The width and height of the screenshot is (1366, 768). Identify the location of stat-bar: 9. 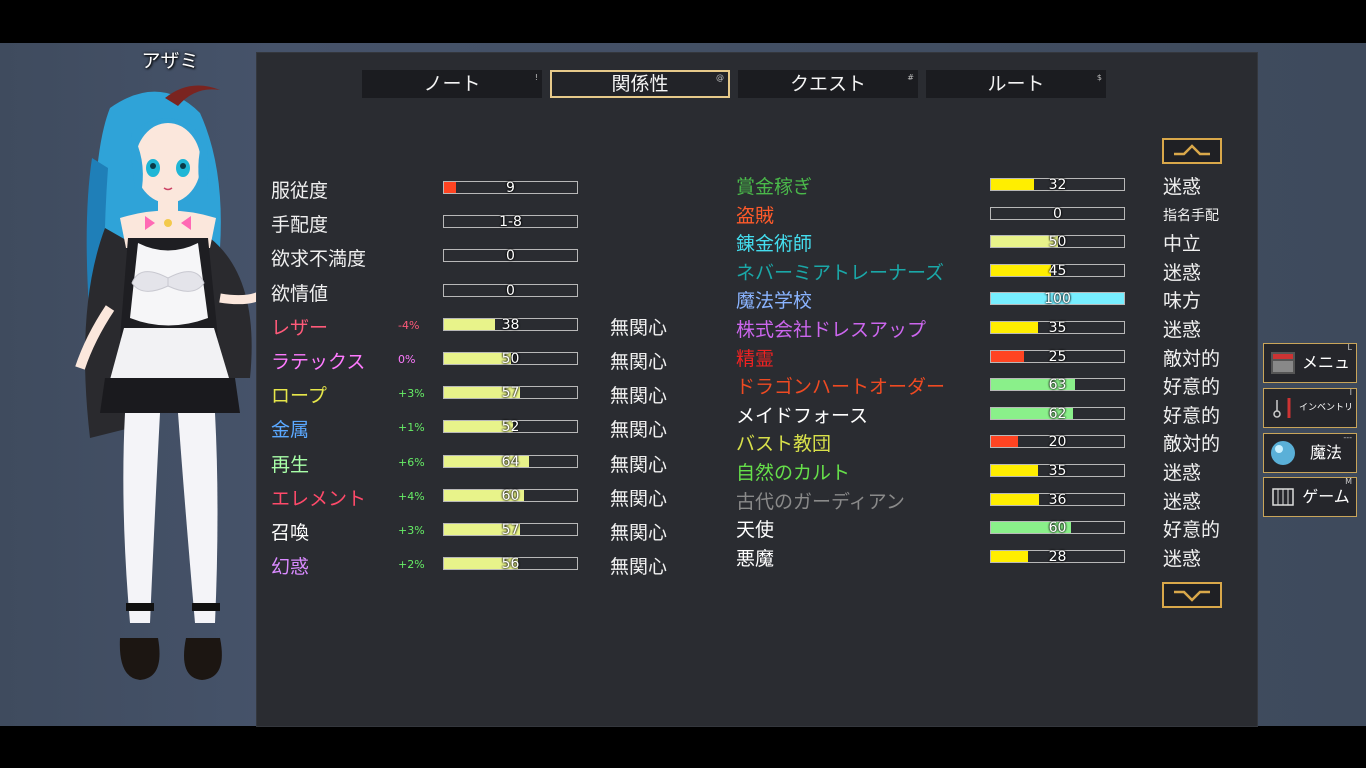
(510, 188).